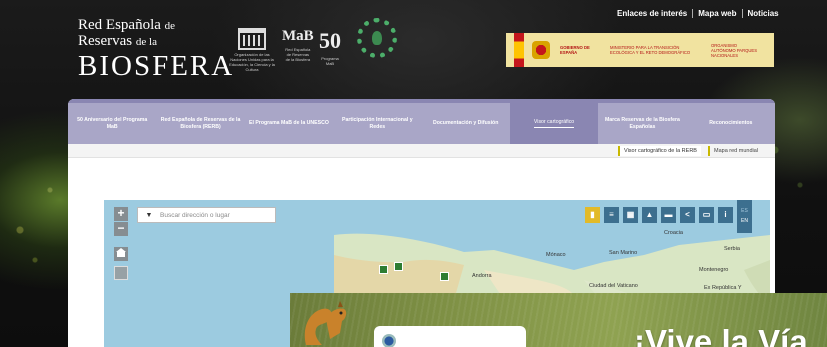 The image size is (827, 347). I want to click on nav-item-marca: Marca Reservas de la Biosfera Españolas, so click(642, 121).